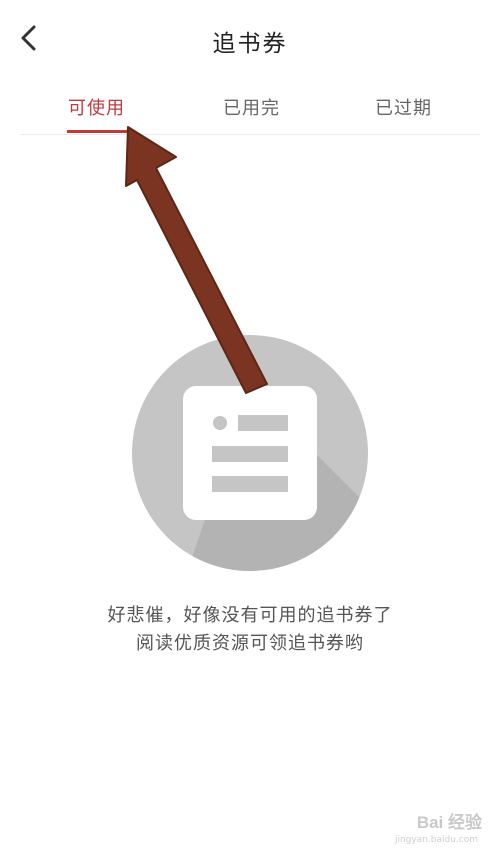 This screenshot has height=855, width=500. I want to click on empty-state-line-2: 阅读优质资源可领追书券哟, so click(250, 643).